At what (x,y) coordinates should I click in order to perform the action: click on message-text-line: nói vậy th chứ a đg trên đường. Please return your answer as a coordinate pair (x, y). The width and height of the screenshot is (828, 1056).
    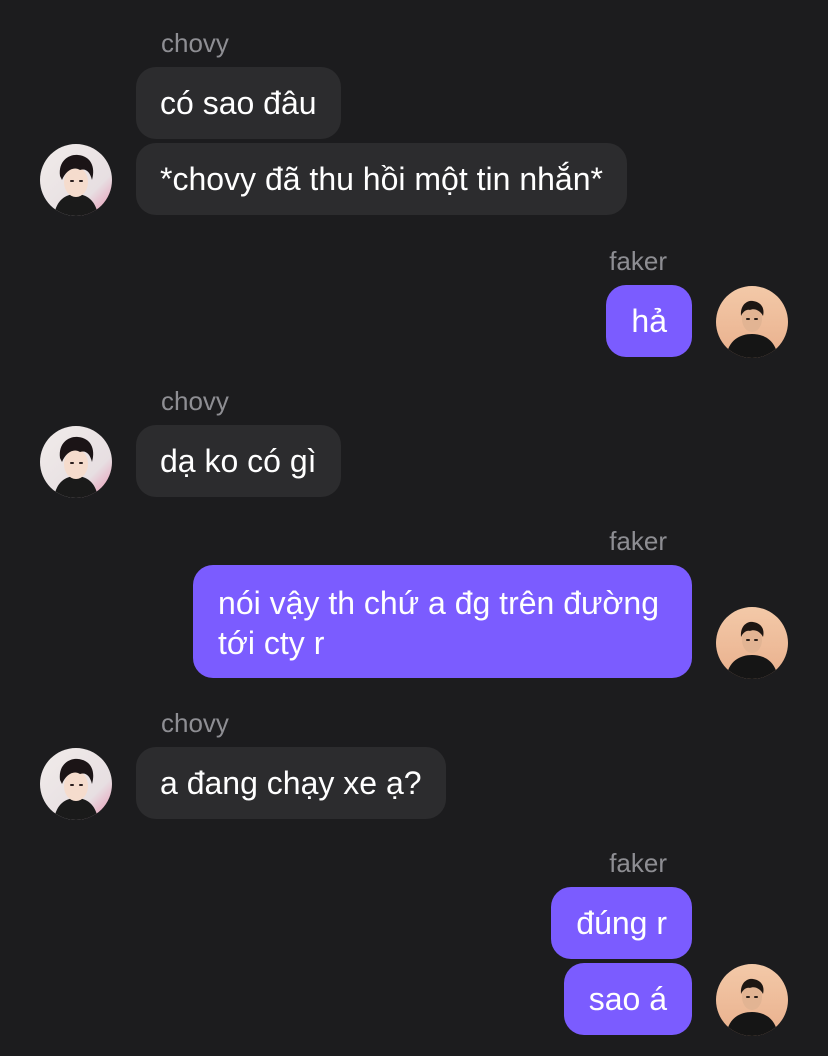
    Looking at the image, I should click on (438, 603).